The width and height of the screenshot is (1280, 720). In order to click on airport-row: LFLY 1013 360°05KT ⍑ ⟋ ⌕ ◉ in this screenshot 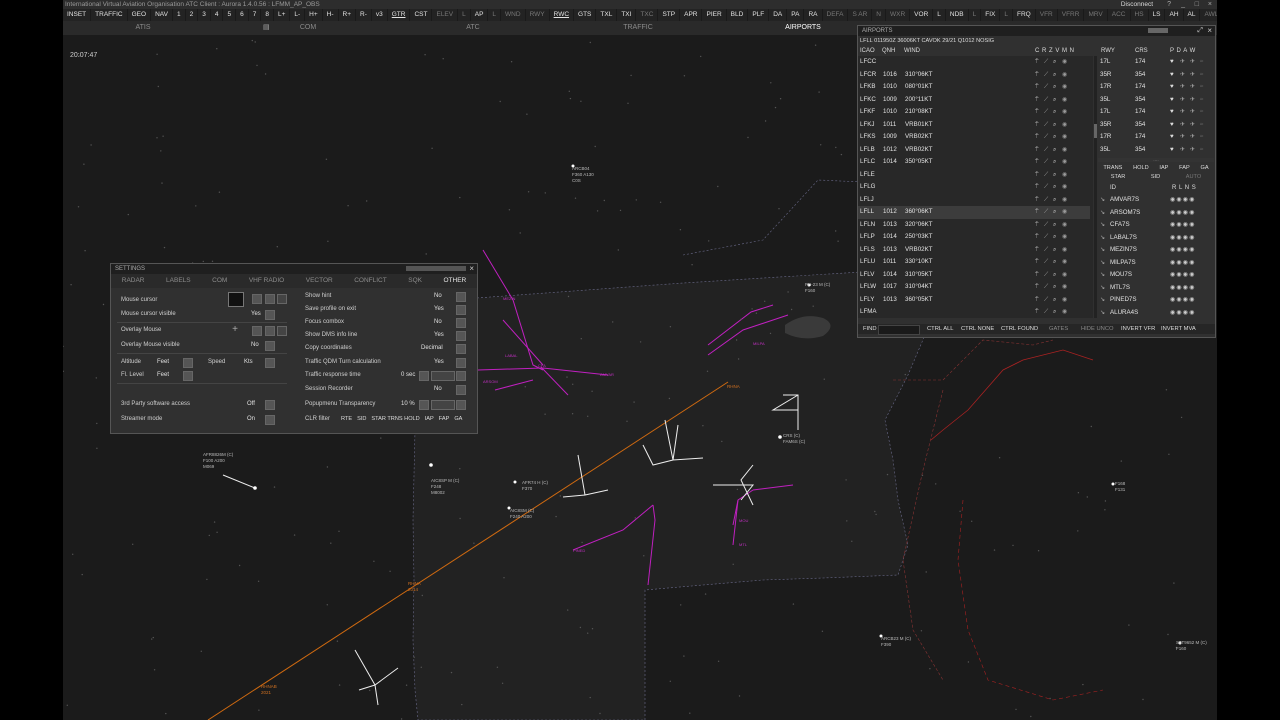, I will do `click(974, 300)`.